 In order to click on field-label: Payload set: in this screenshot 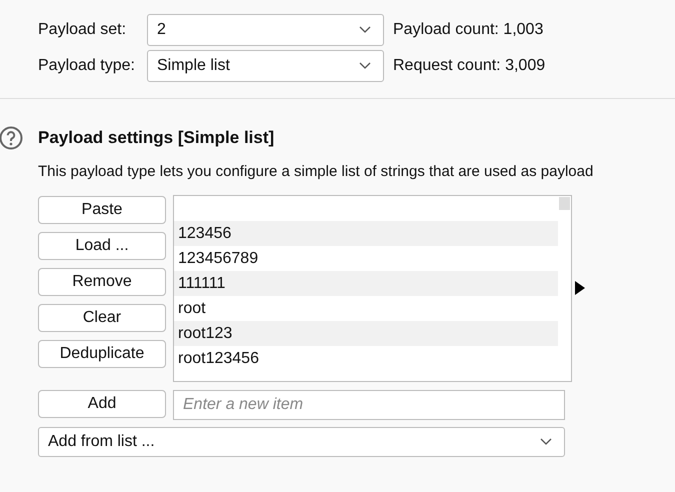, I will do `click(83, 30)`.